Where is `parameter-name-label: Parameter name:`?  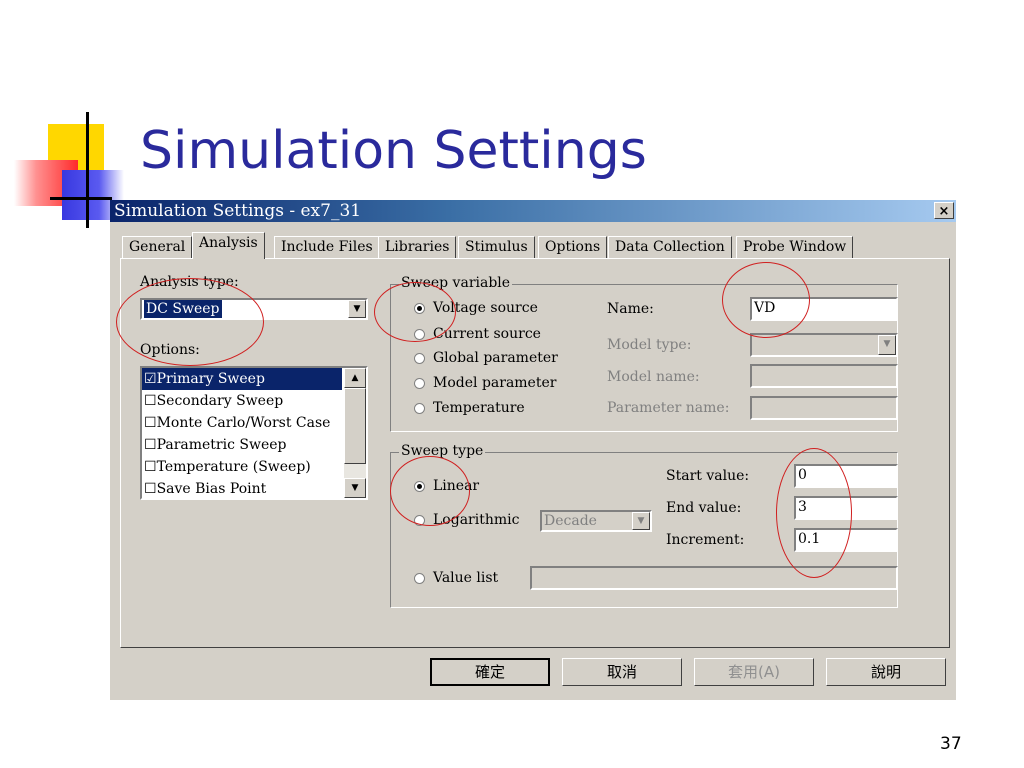
parameter-name-label: Parameter name: is located at coordinates (668, 408).